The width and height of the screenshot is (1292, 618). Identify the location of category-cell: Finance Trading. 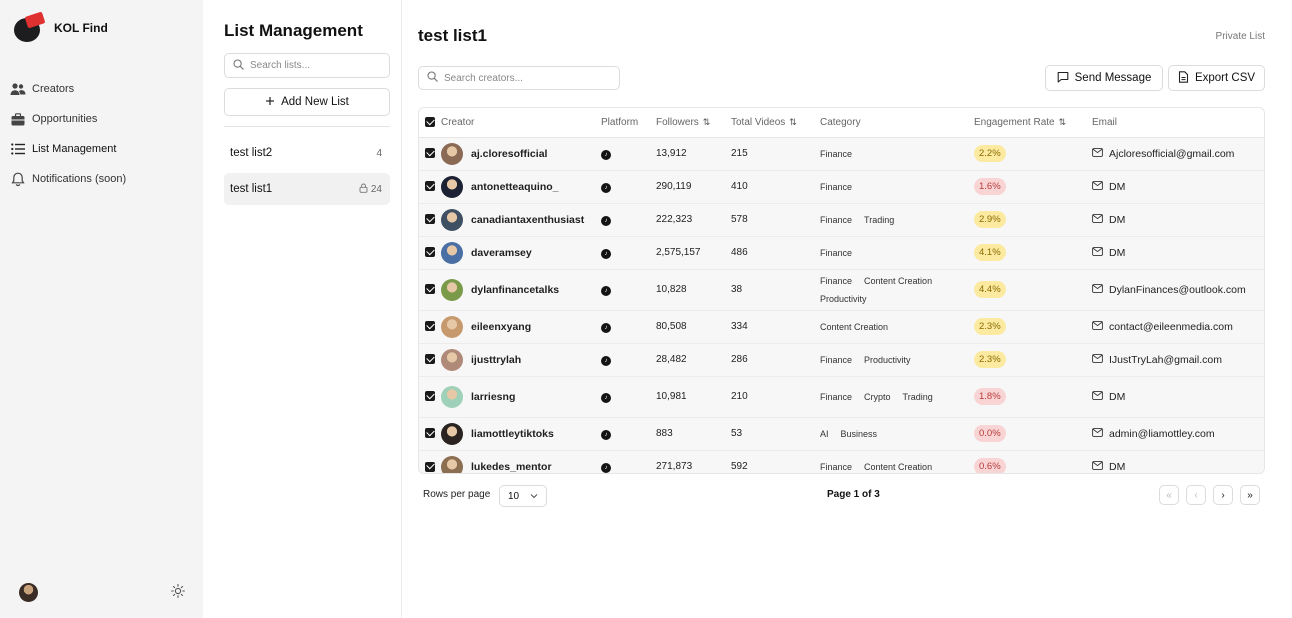
(897, 220).